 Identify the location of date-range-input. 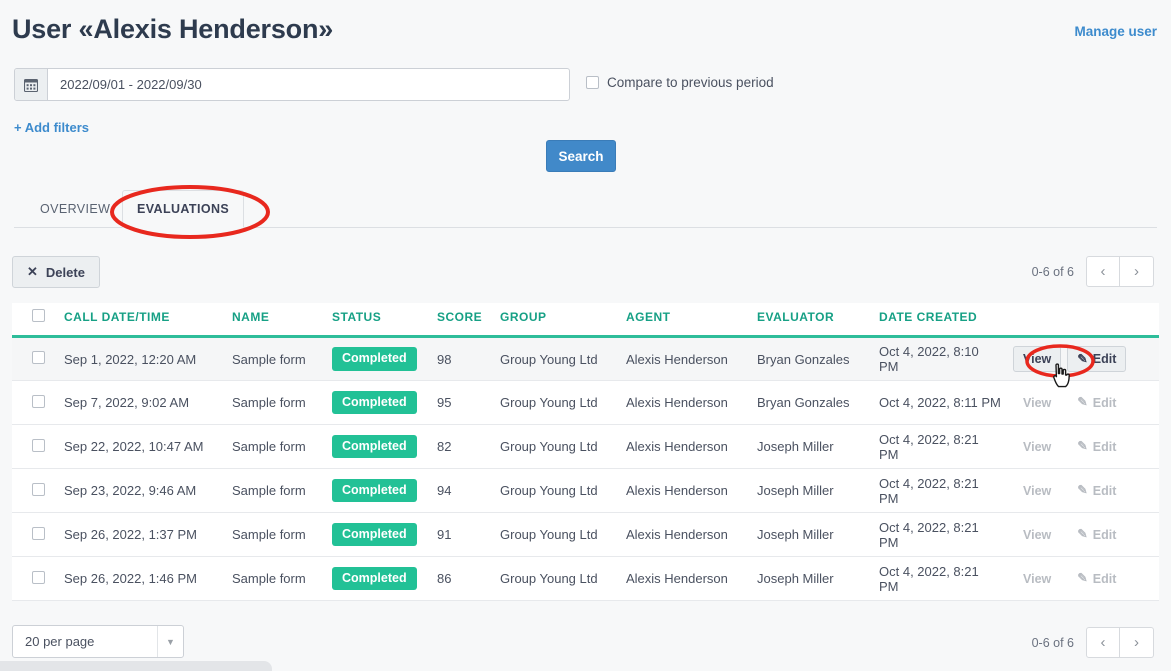
(308, 84).